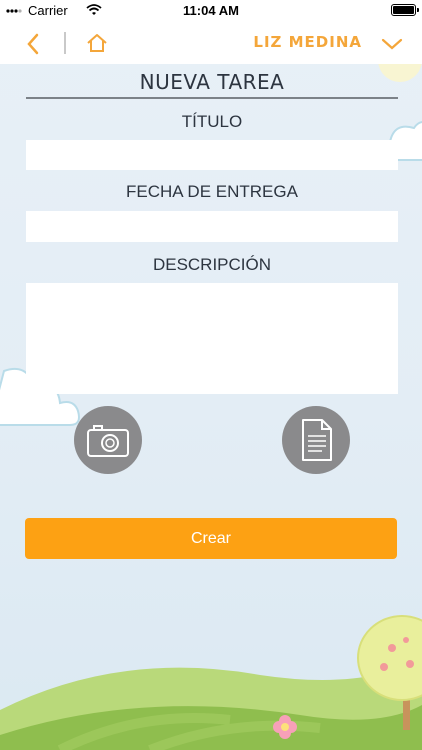 The height and width of the screenshot is (750, 422). I want to click on camera-icon, so click(108, 441).